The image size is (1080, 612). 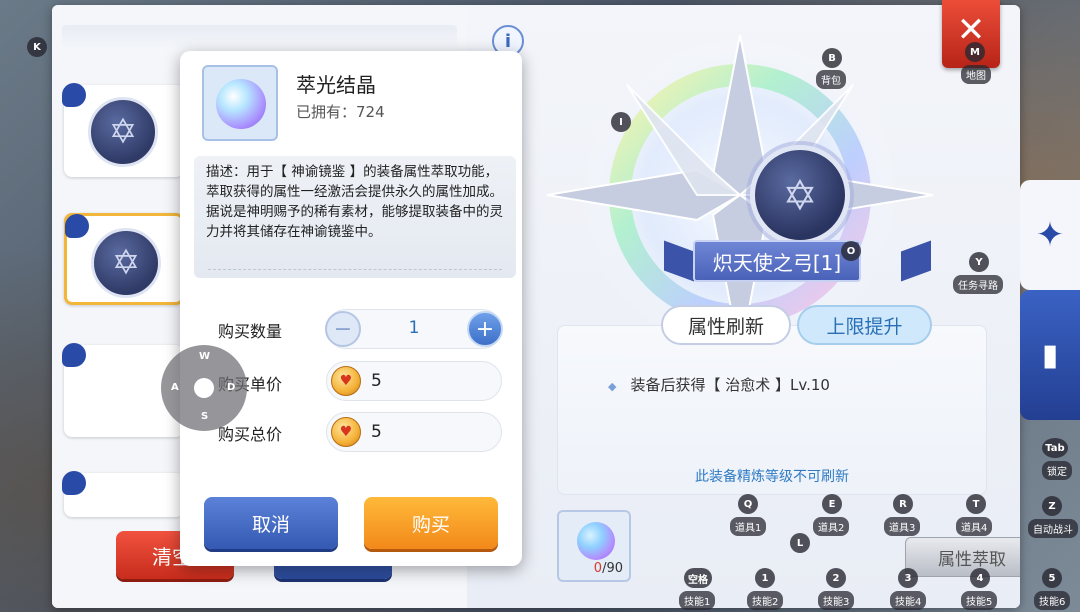 What do you see at coordinates (74, 95) in the screenshot?
I see `sword-badge-icon` at bounding box center [74, 95].